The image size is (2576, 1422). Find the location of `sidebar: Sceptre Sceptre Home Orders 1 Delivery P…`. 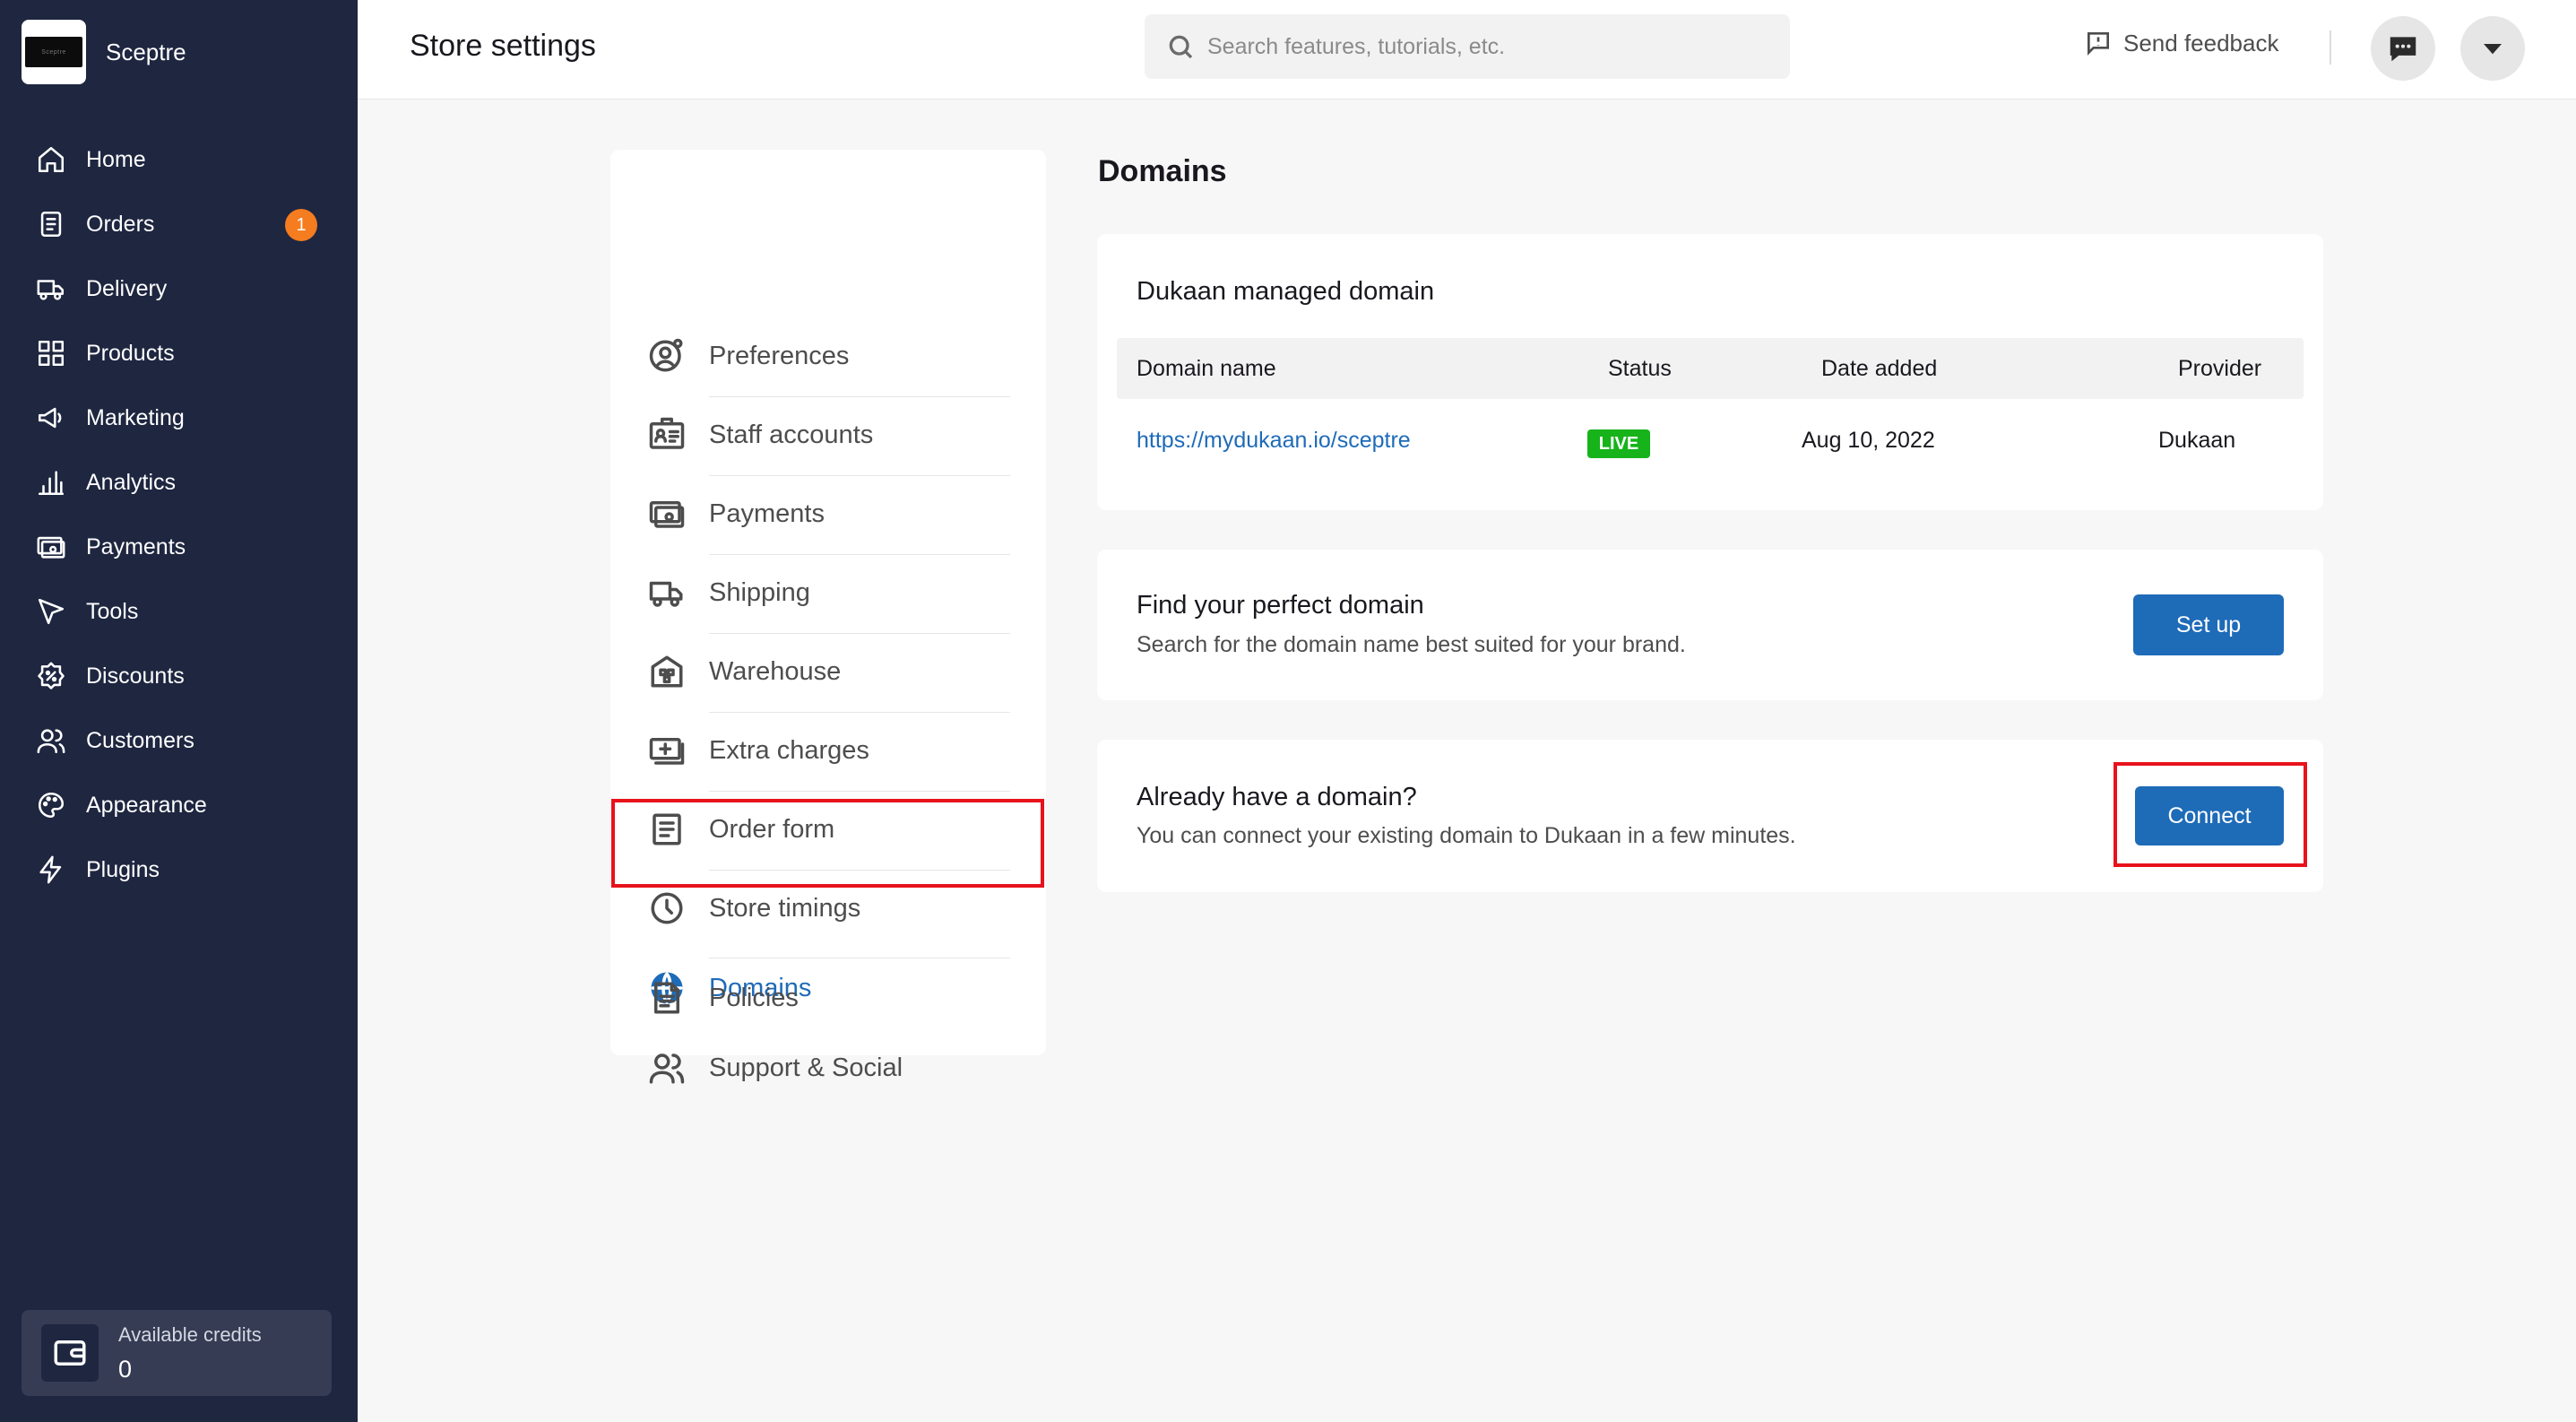

sidebar: Sceptre Sceptre Home Orders 1 Delivery P… is located at coordinates (179, 711).